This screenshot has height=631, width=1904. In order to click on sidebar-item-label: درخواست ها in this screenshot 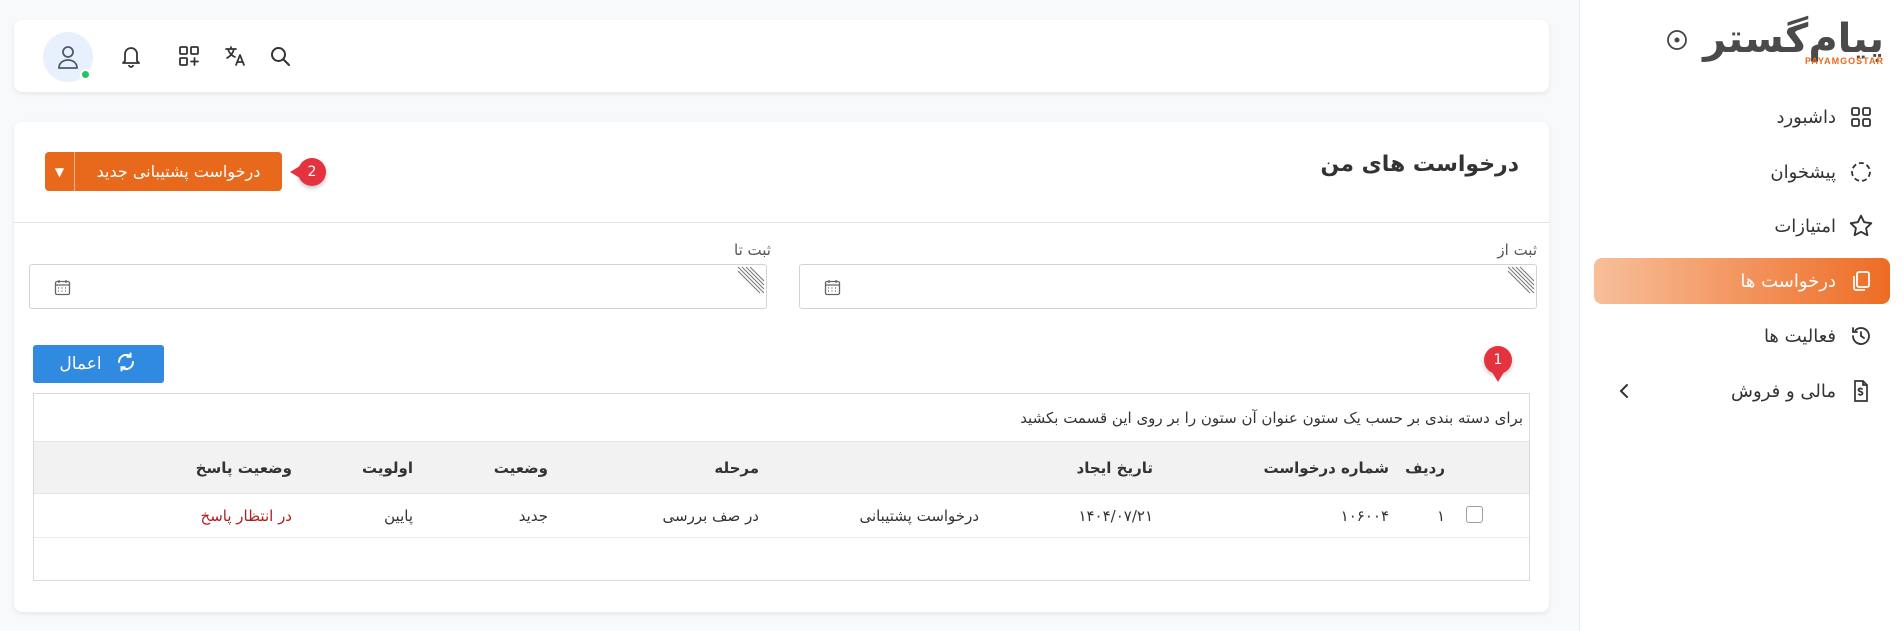, I will do `click(1788, 281)`.